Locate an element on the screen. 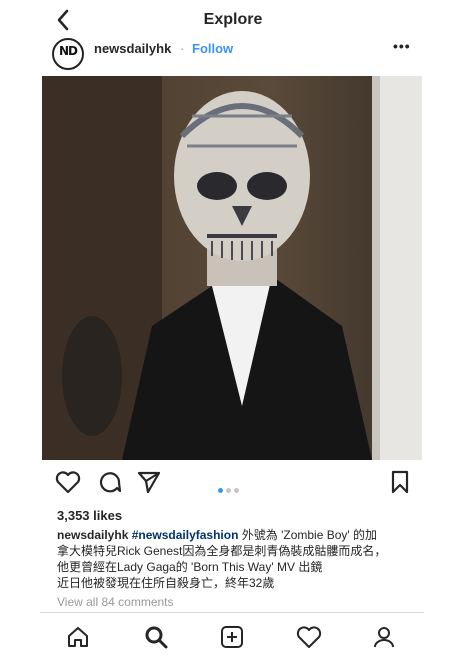 The height and width of the screenshot is (659, 466). page-title: Explore is located at coordinates (233, 19).